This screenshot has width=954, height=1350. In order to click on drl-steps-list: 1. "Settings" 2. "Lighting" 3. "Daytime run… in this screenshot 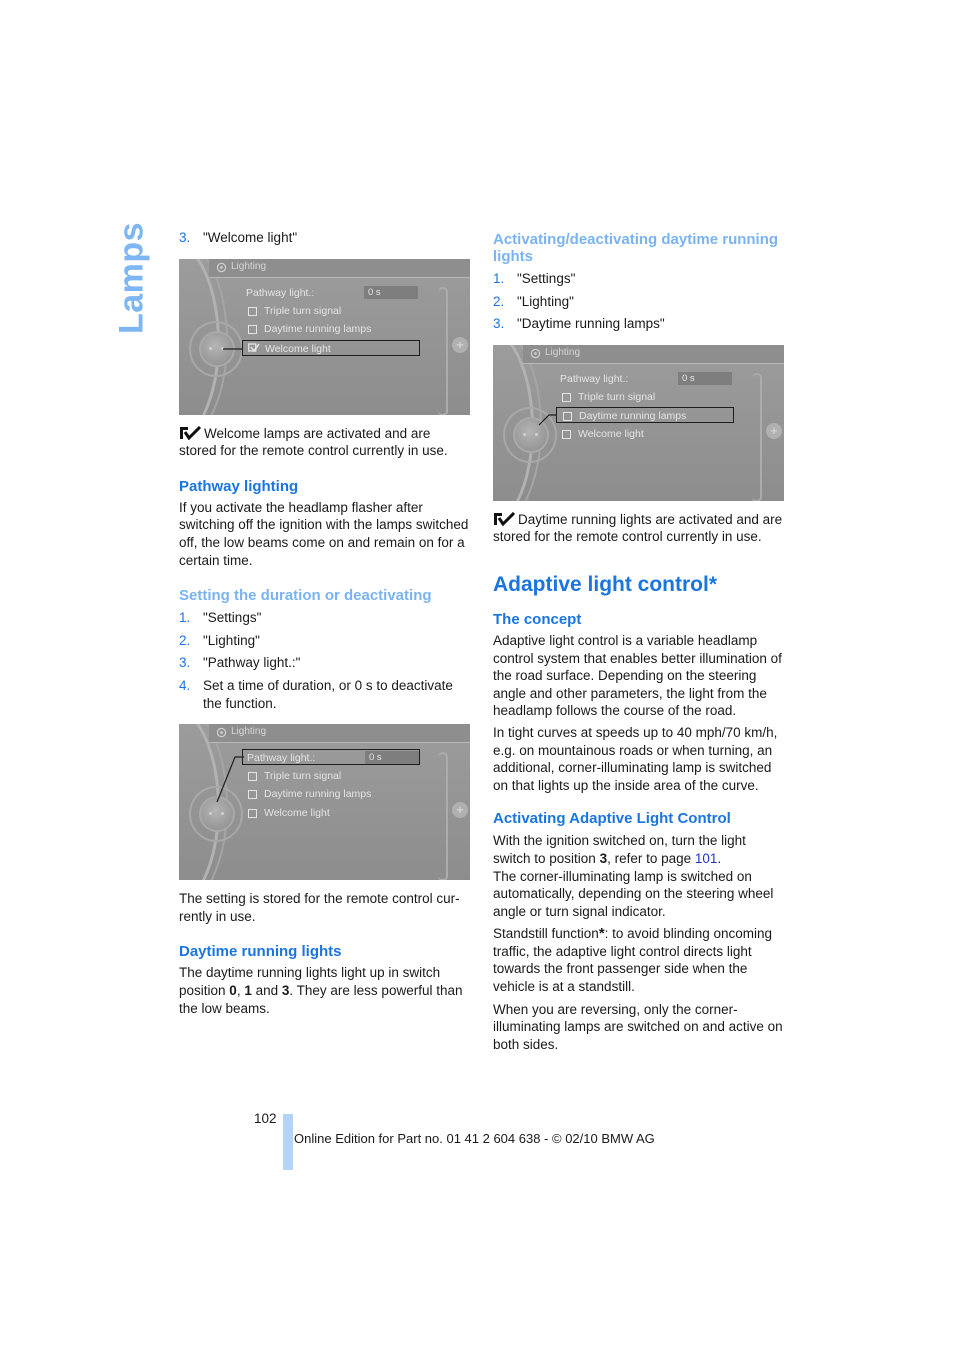, I will do `click(639, 301)`.